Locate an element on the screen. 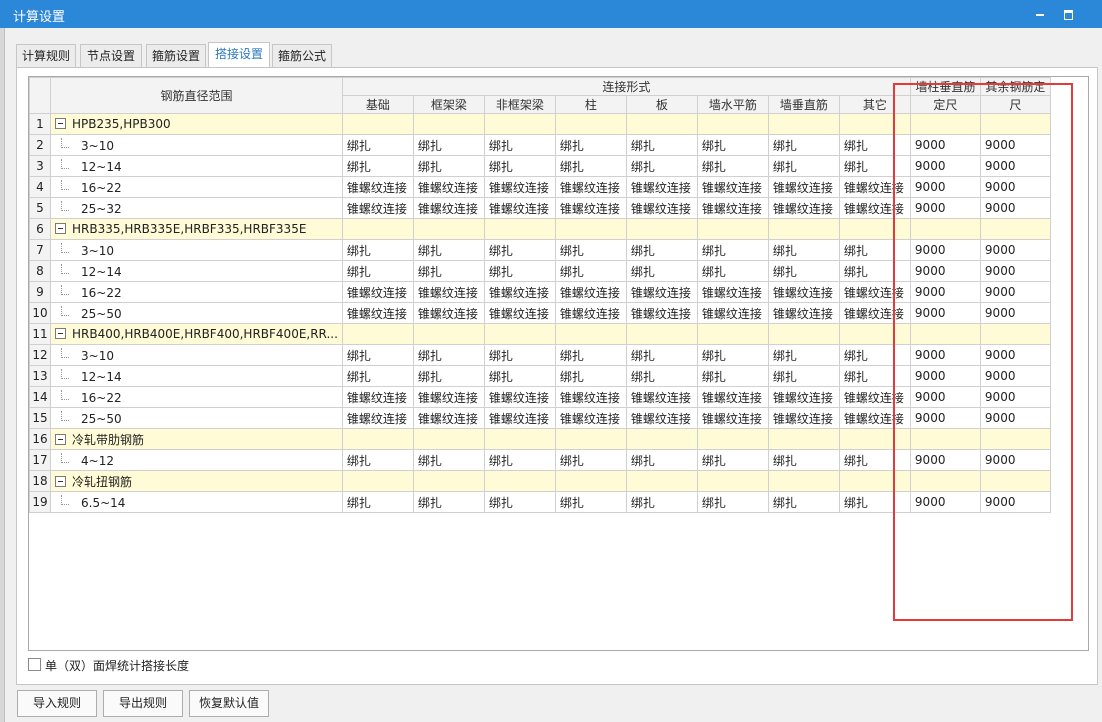 The width and height of the screenshot is (1102, 722). table-row: 2 3~10 绑扎 绑扎 绑扎 绑扎 绑扎 绑扎 绑扎 绑扎 9000 9000 is located at coordinates (540, 145).